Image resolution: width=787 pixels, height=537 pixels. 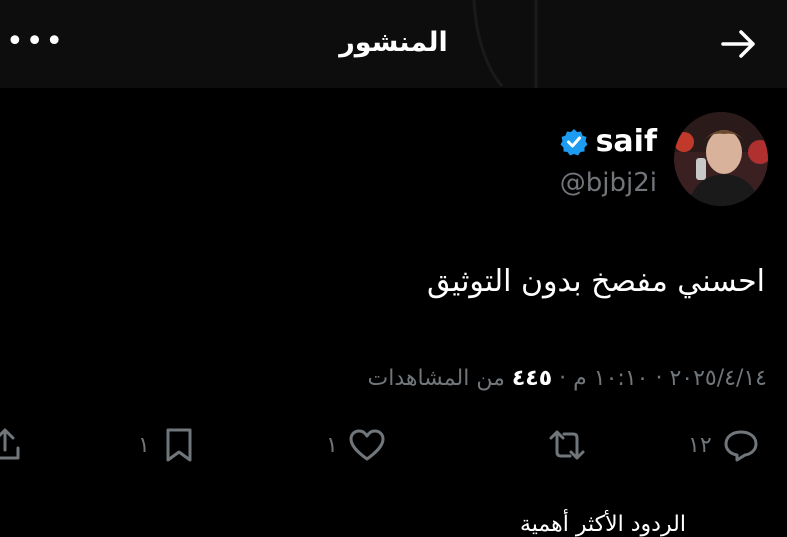 I want to click on replies-sort-label: الردود الأكثر أهمية, so click(x=603, y=524).